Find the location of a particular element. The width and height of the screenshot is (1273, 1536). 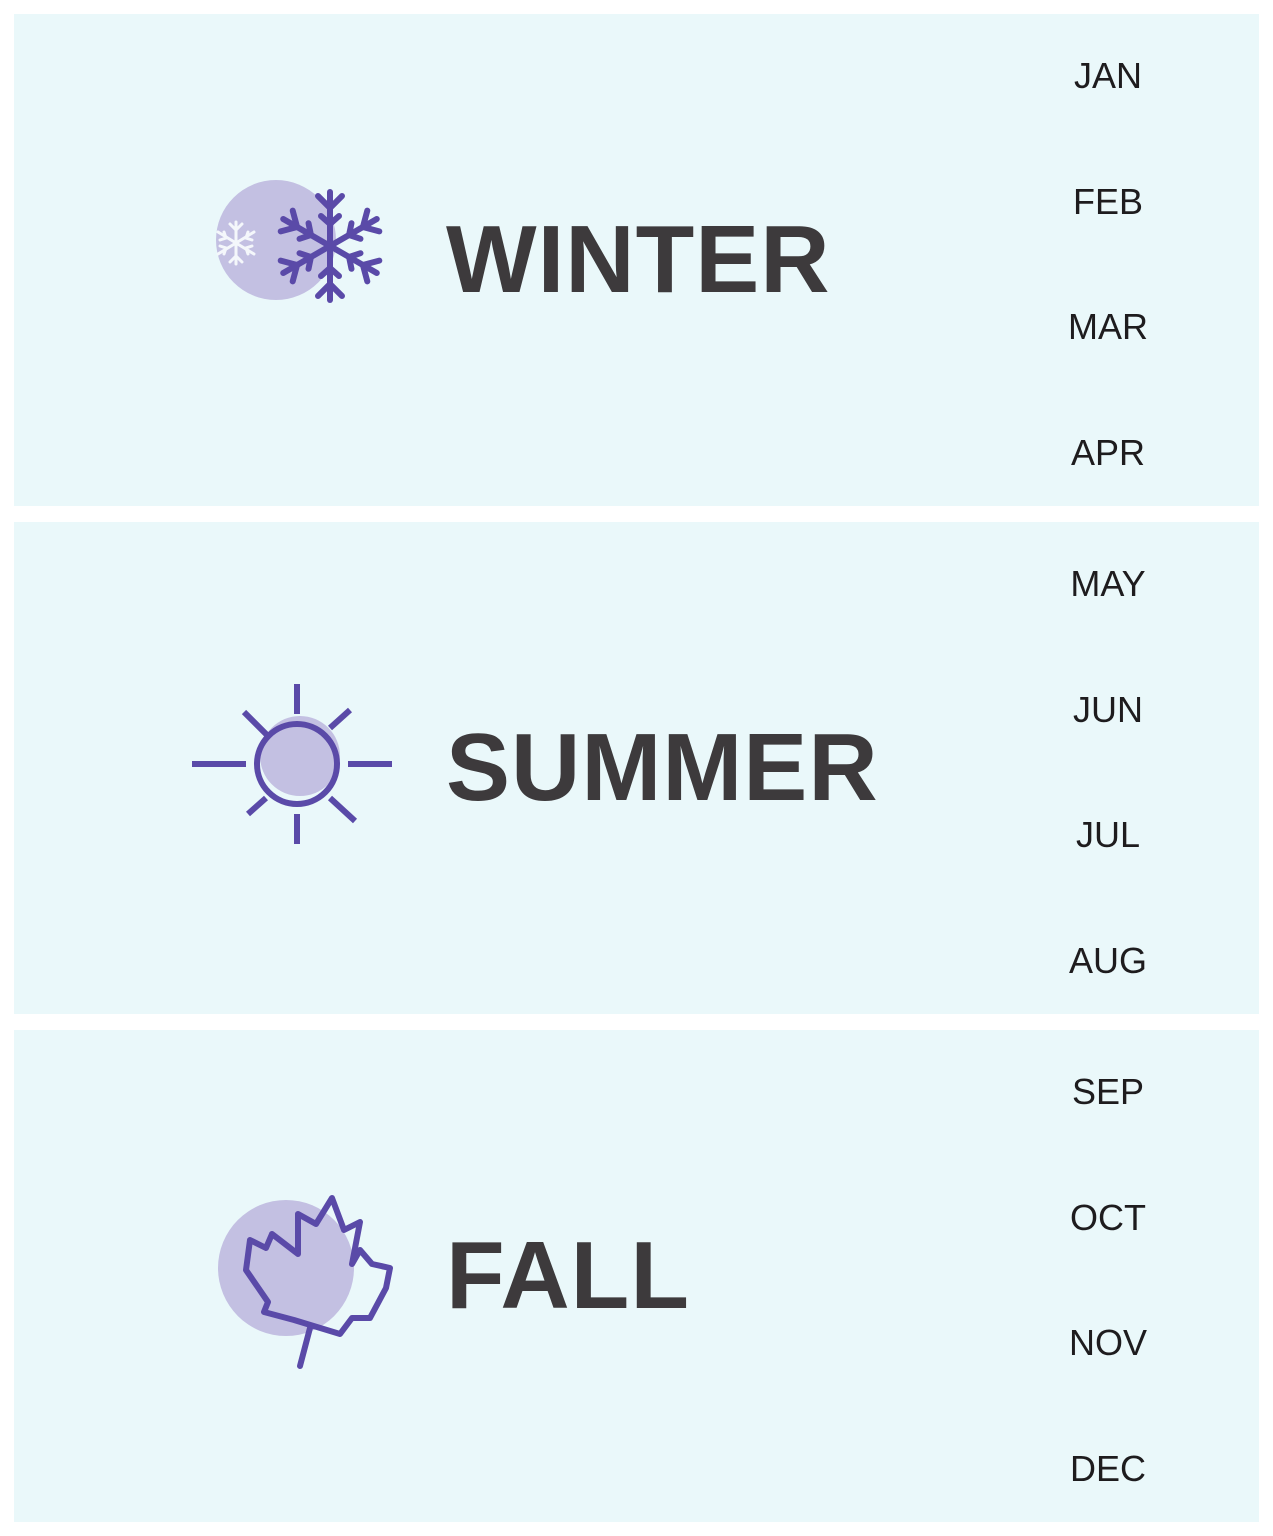

month-label: JUN is located at coordinates (1108, 709).